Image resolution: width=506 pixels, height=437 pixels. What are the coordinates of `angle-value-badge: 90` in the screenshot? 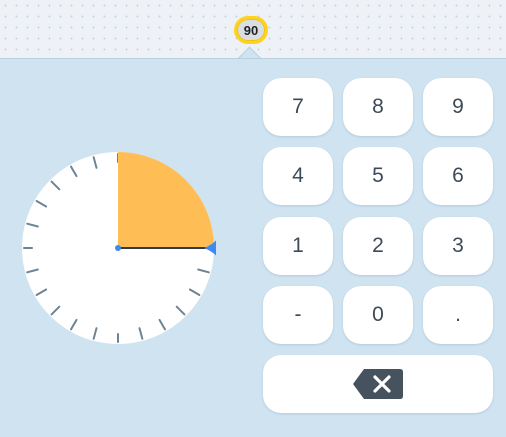 It's located at (251, 30).